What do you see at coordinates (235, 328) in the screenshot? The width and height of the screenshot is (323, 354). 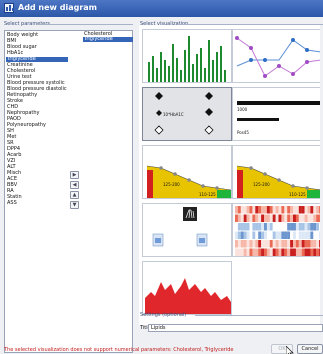 I see `title-input` at bounding box center [235, 328].